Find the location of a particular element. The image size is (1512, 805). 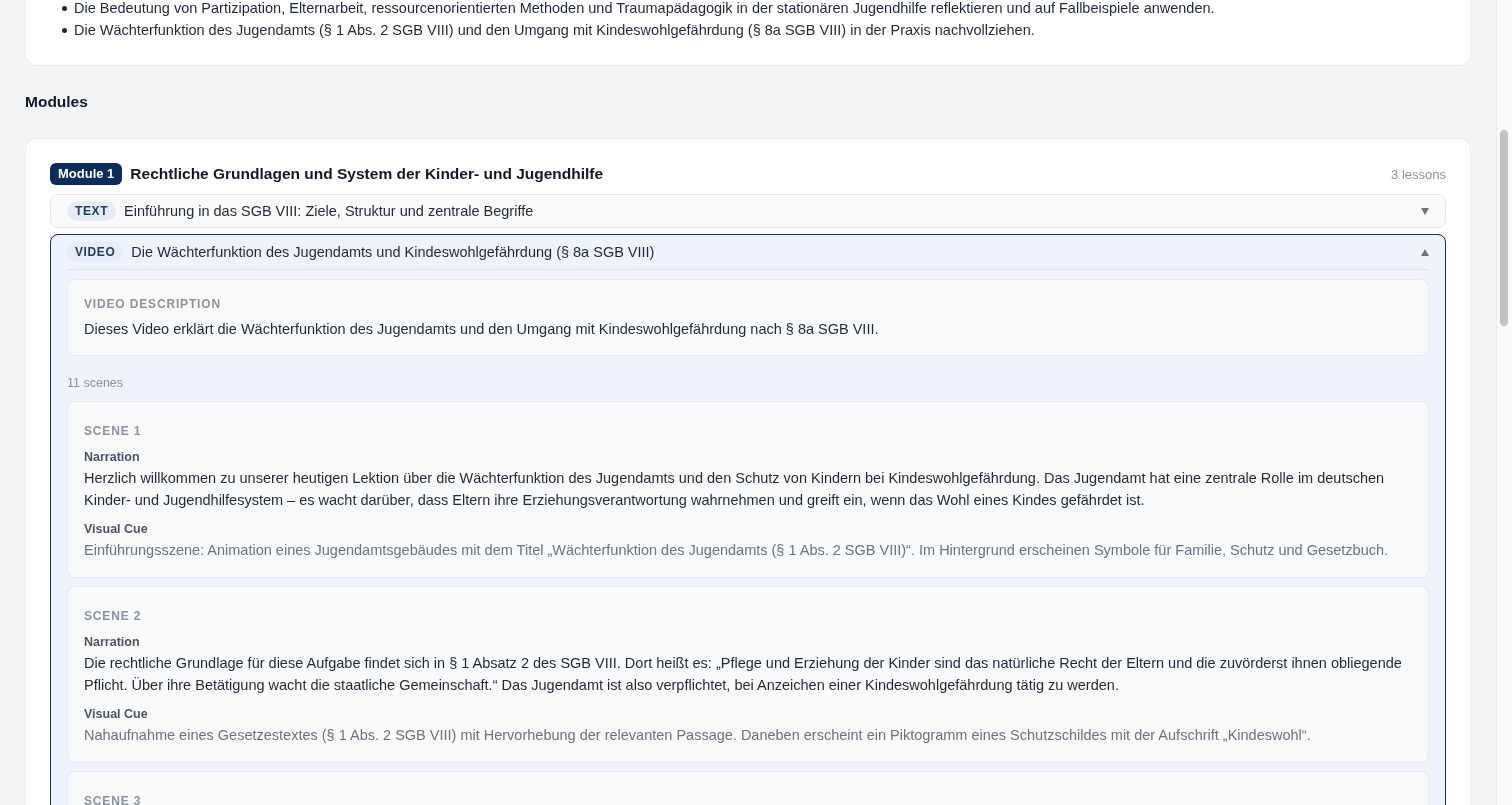

description-text: Dieses Video erklärt die Wächterfunktion des Jugendamts und den Umgang mit Kindeswohlgefährdung nach § 8a SGB VIII. is located at coordinates (482, 329).